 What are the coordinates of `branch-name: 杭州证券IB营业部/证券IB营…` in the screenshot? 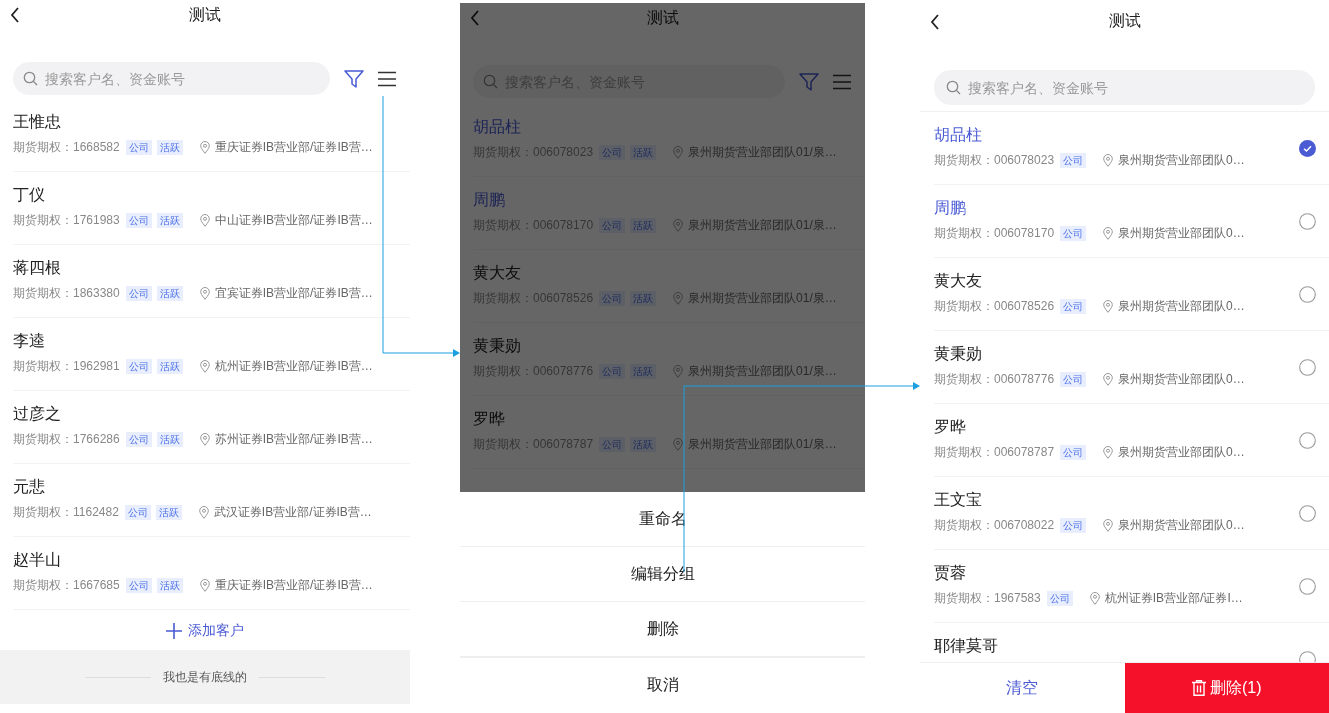 It's located at (293, 366).